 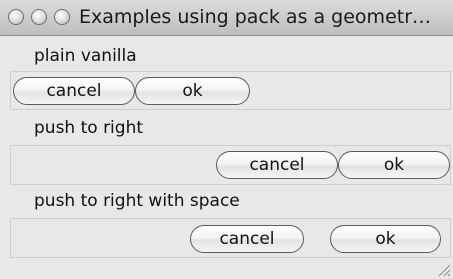 I want to click on zoom-icon, so click(x=62, y=17).